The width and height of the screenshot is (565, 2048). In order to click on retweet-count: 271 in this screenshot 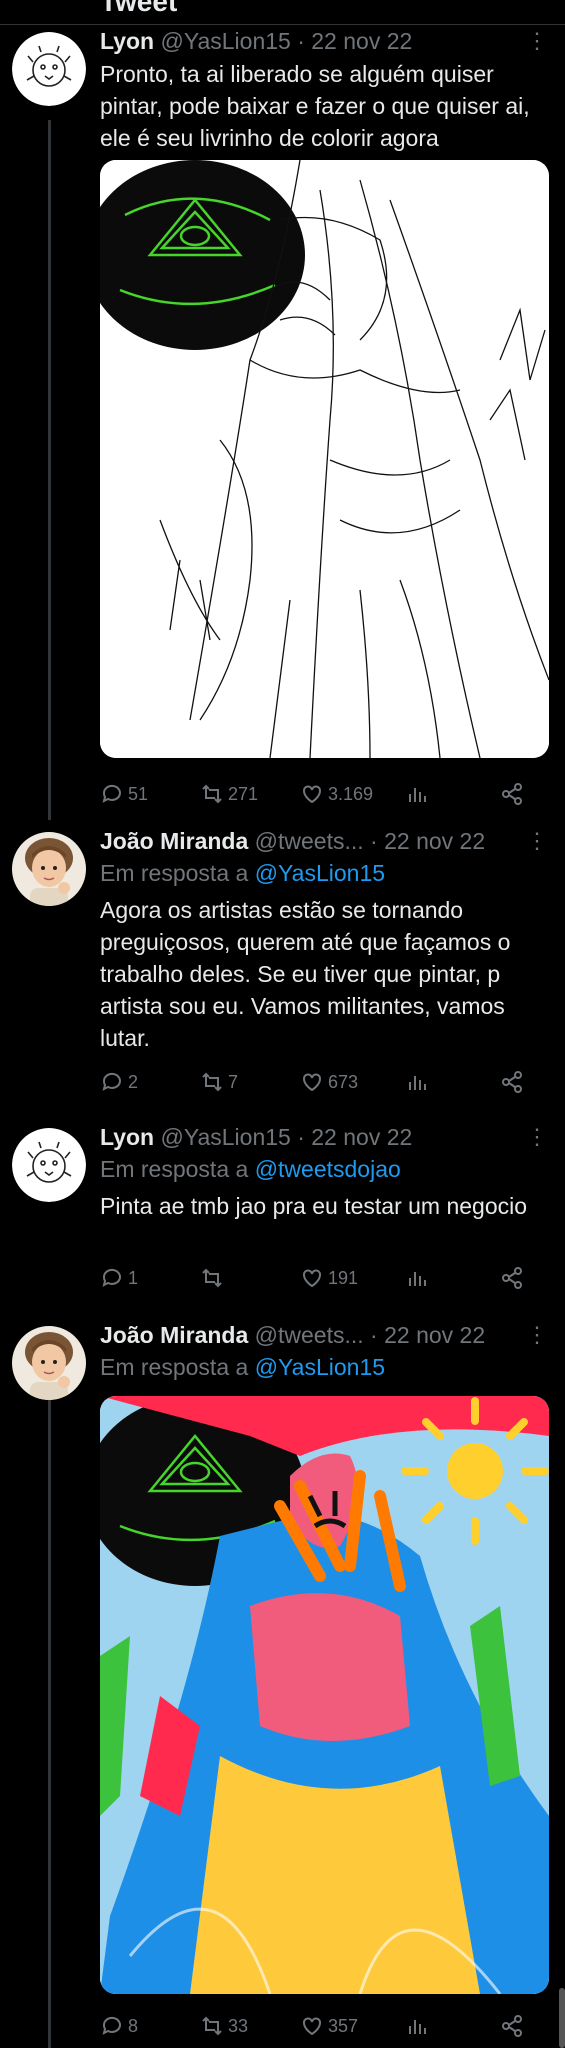, I will do `click(243, 793)`.